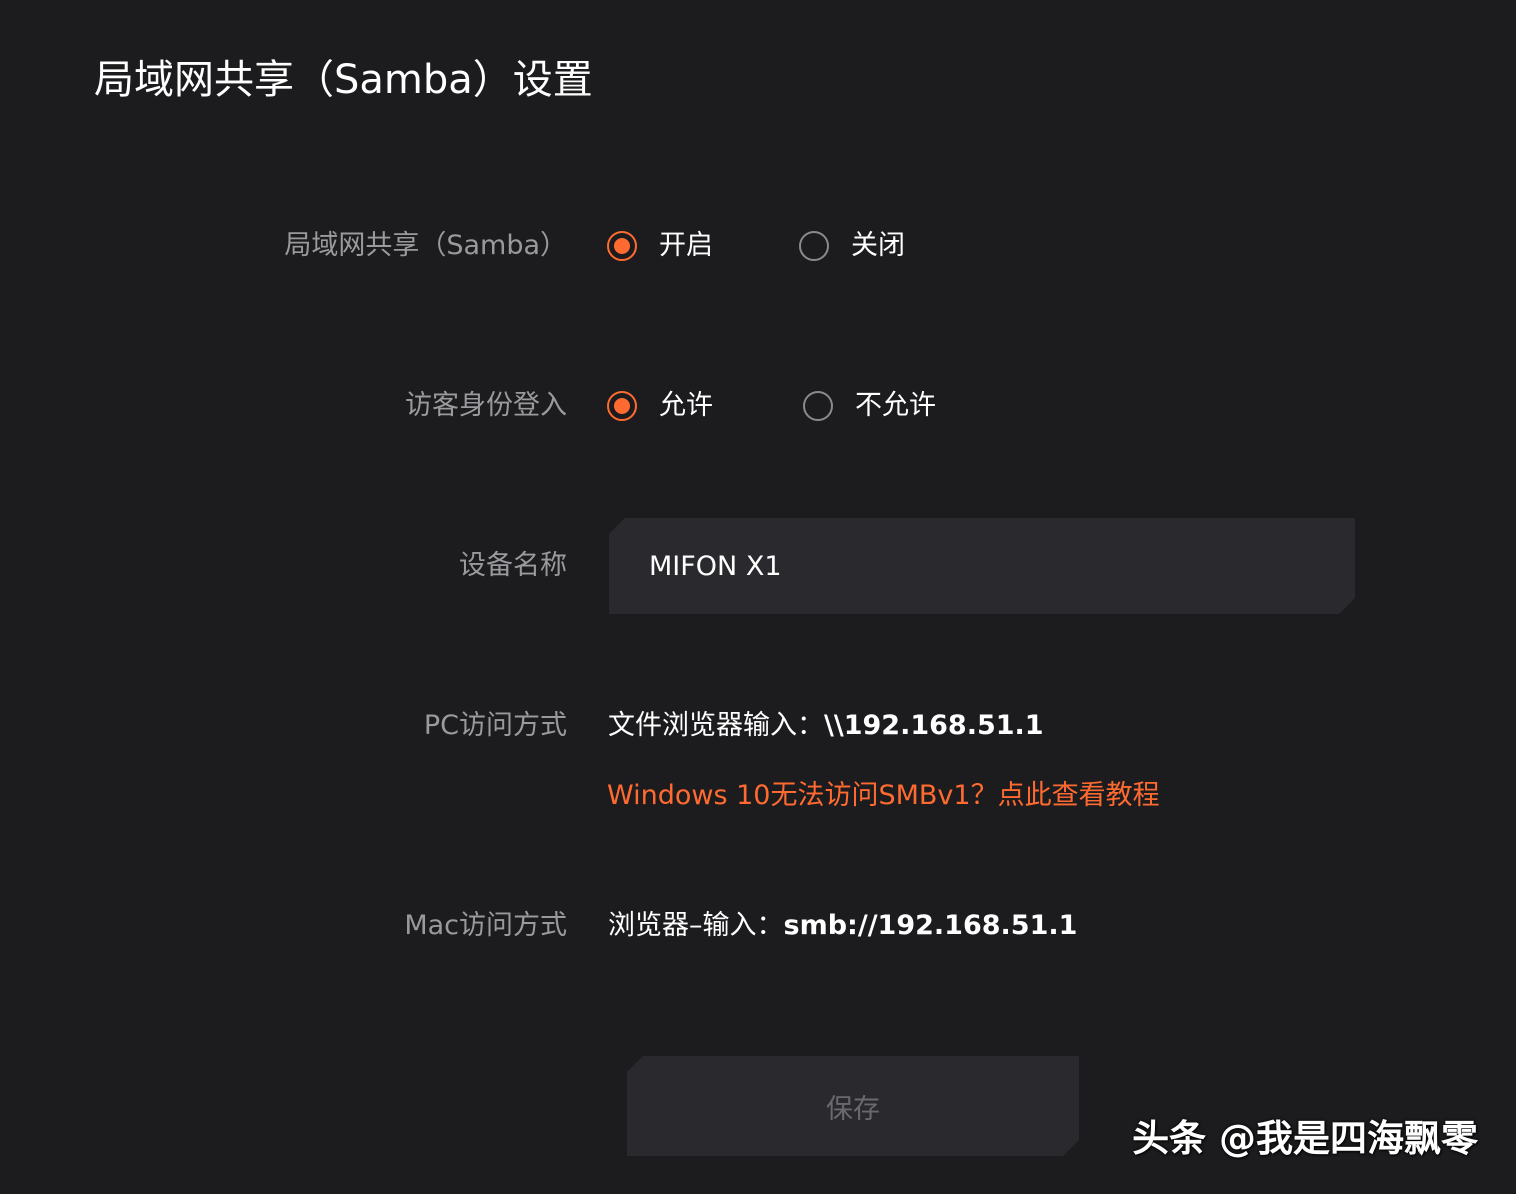  What do you see at coordinates (853, 1106) in the screenshot?
I see `save-button: 保存` at bounding box center [853, 1106].